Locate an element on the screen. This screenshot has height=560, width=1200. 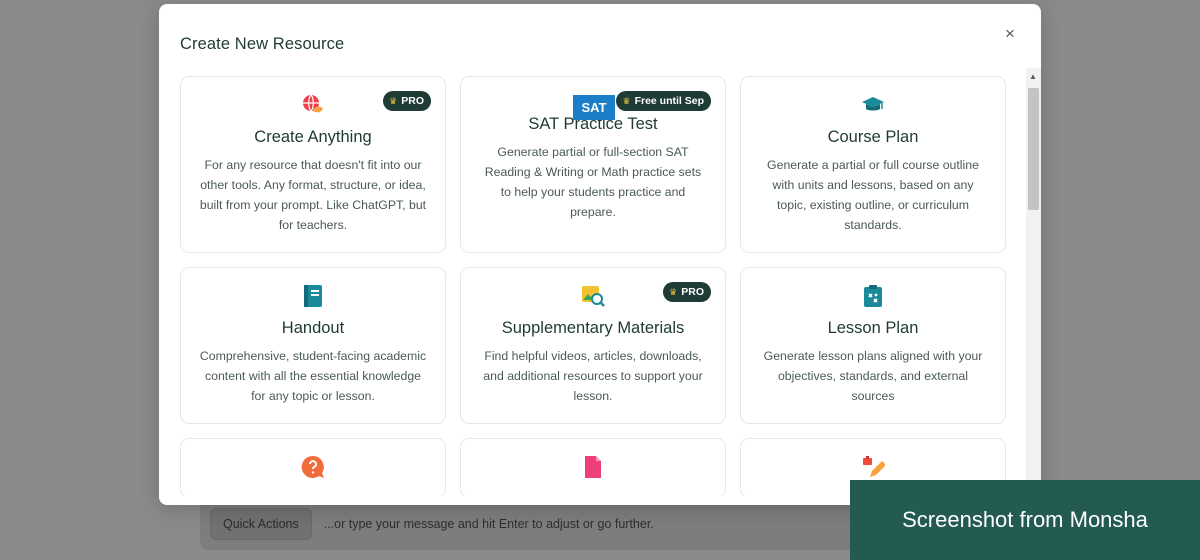
quick-actions-button: Quick Actions is located at coordinates (261, 524).